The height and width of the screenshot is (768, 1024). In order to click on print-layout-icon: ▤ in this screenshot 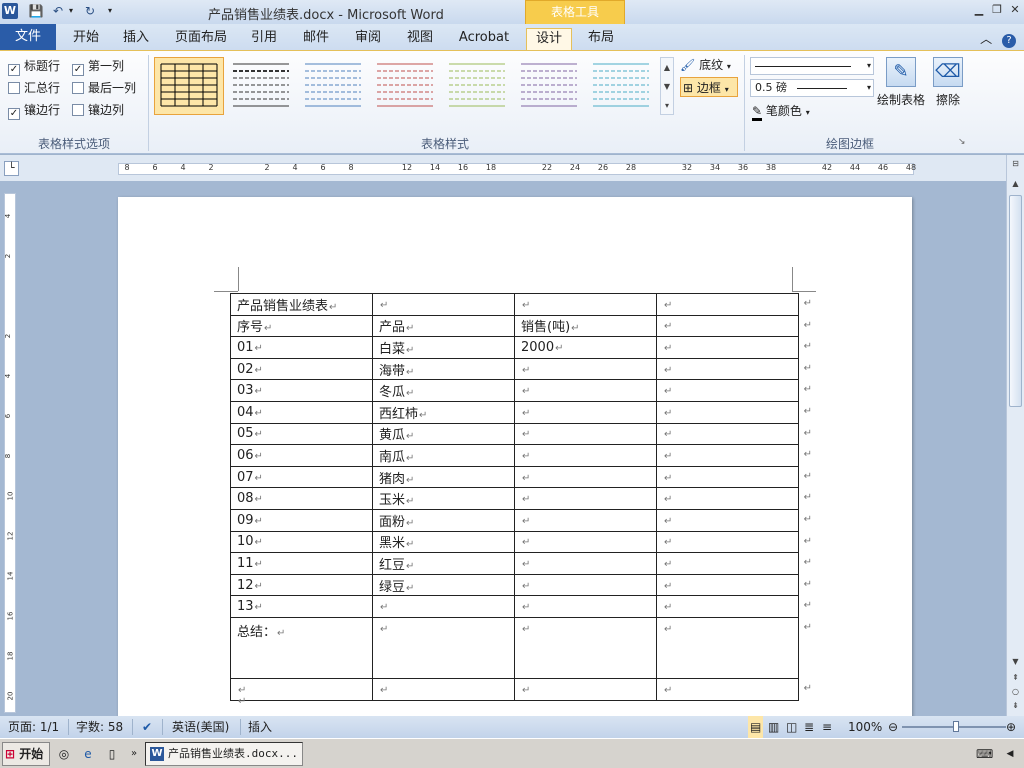, I will do `click(756, 727)`.